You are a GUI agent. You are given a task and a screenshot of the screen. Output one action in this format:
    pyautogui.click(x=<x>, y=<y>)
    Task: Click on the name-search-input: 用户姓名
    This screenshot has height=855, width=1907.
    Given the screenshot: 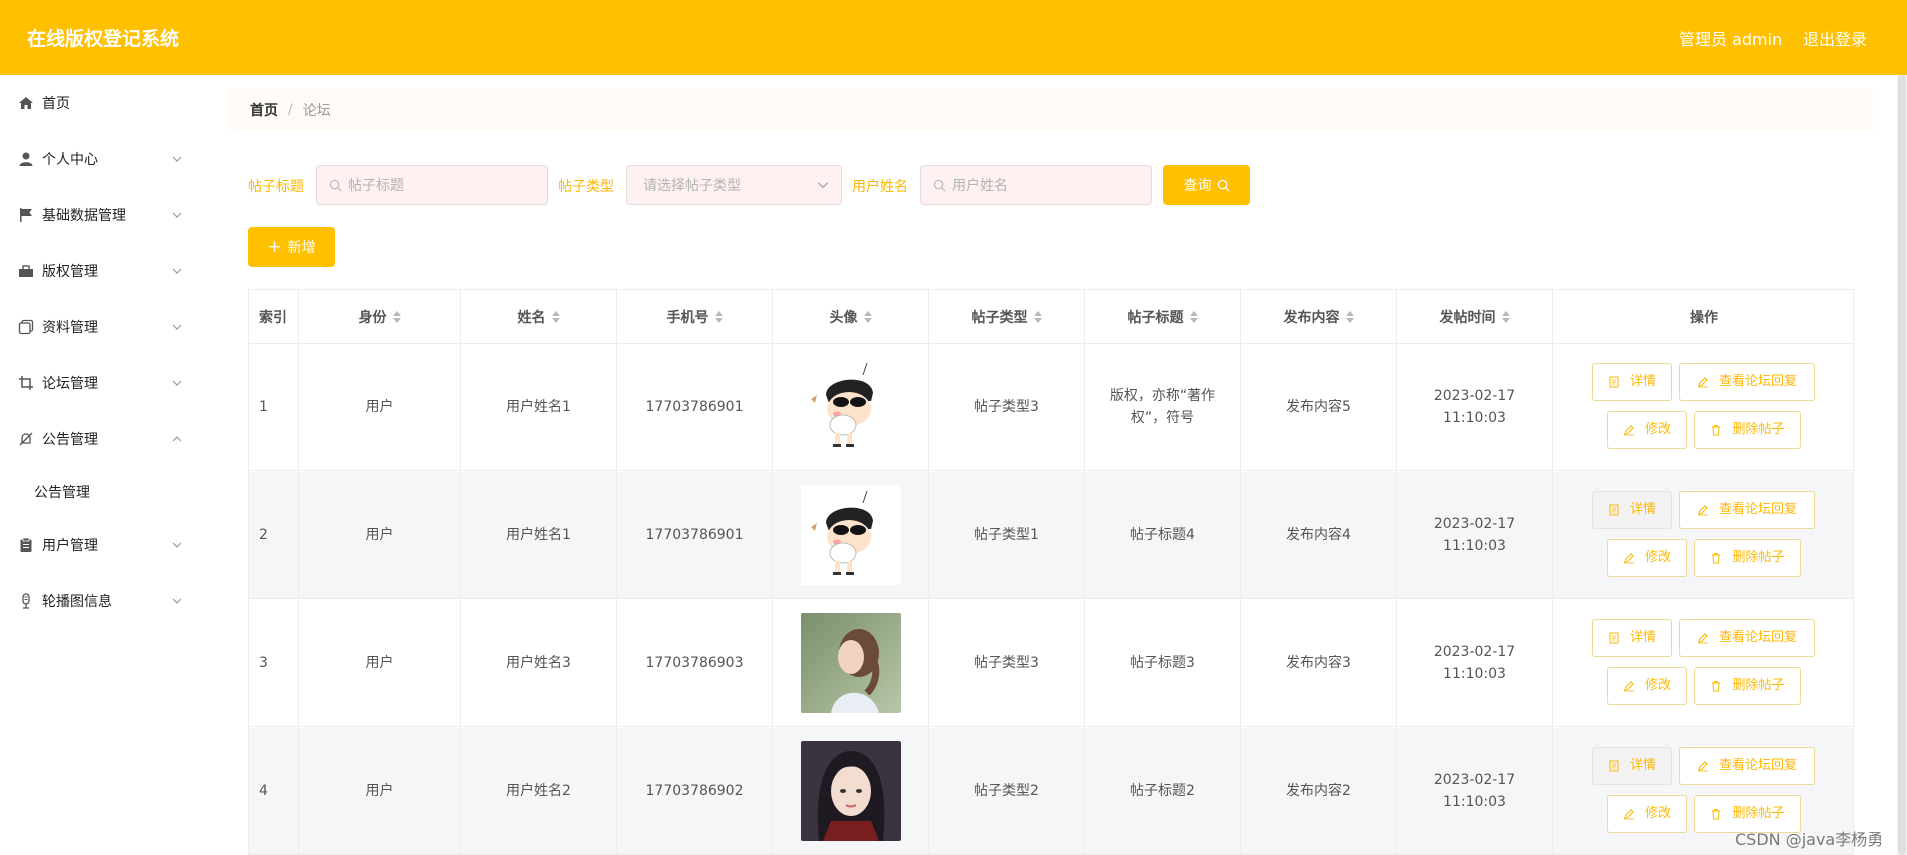 What is the action you would take?
    pyautogui.click(x=1036, y=185)
    